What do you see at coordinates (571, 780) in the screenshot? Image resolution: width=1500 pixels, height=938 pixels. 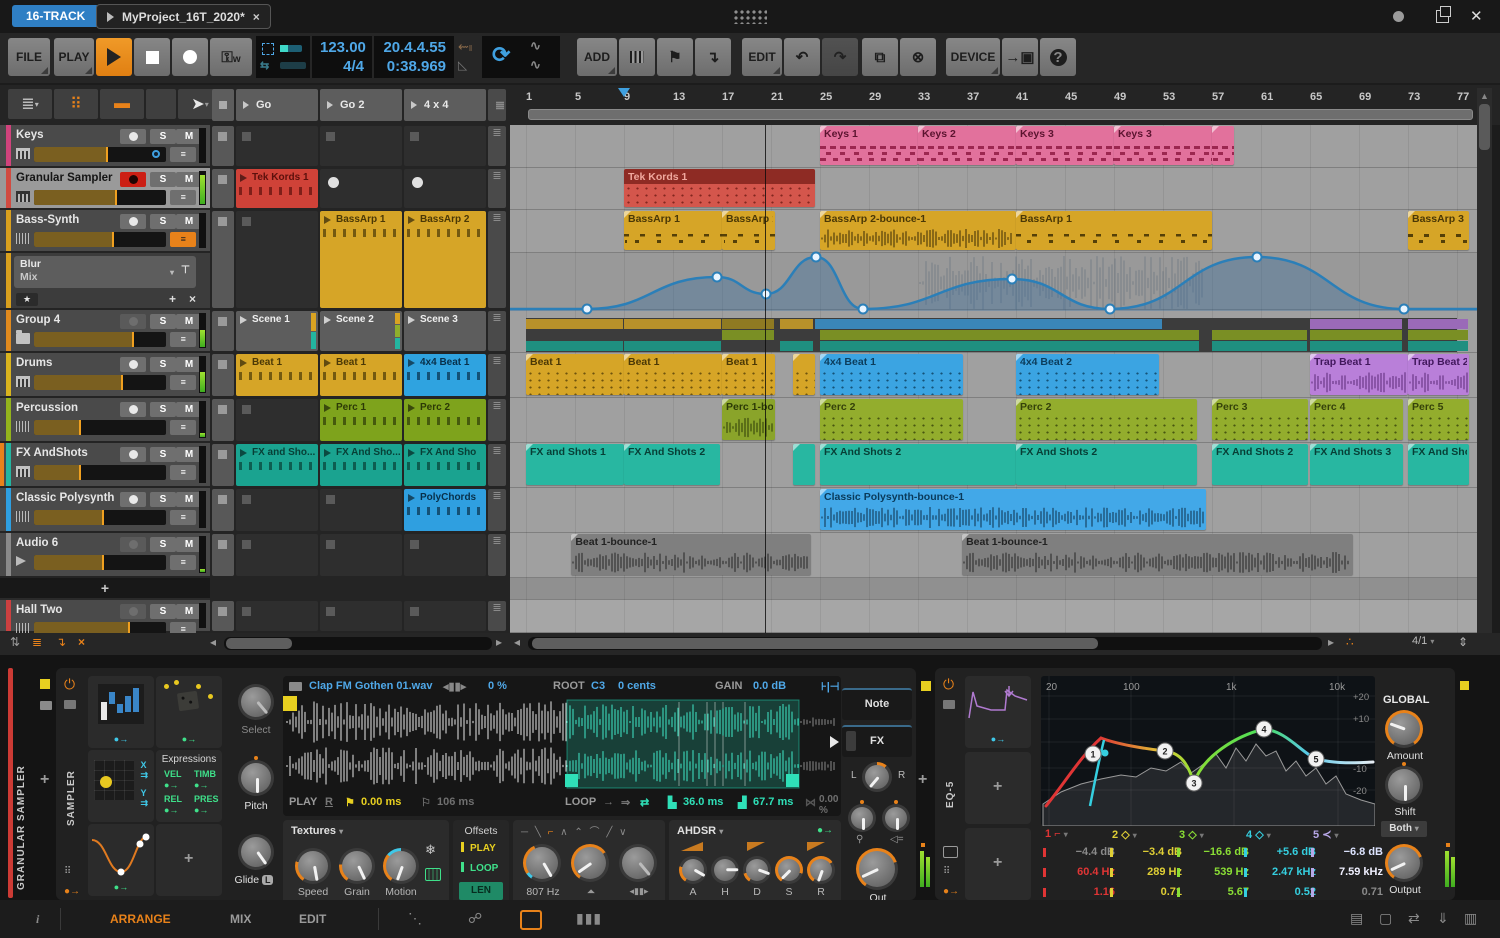 I see `loop-start-handle` at bounding box center [571, 780].